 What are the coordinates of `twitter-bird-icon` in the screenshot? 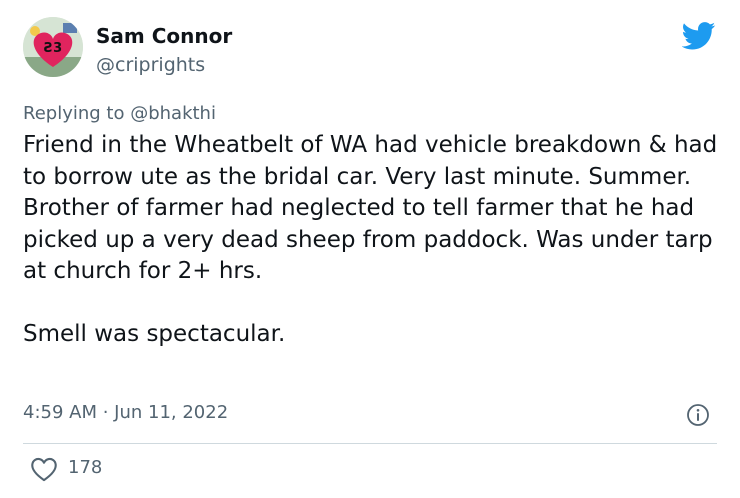 It's located at (699, 36).